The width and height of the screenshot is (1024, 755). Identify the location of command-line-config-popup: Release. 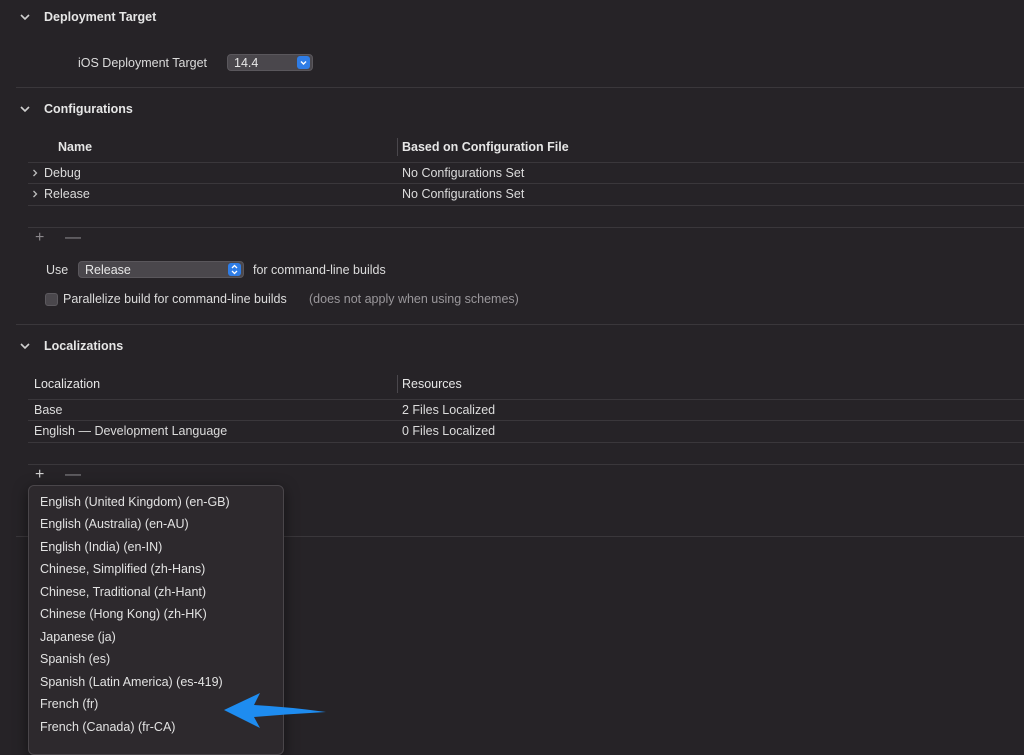
(161, 269).